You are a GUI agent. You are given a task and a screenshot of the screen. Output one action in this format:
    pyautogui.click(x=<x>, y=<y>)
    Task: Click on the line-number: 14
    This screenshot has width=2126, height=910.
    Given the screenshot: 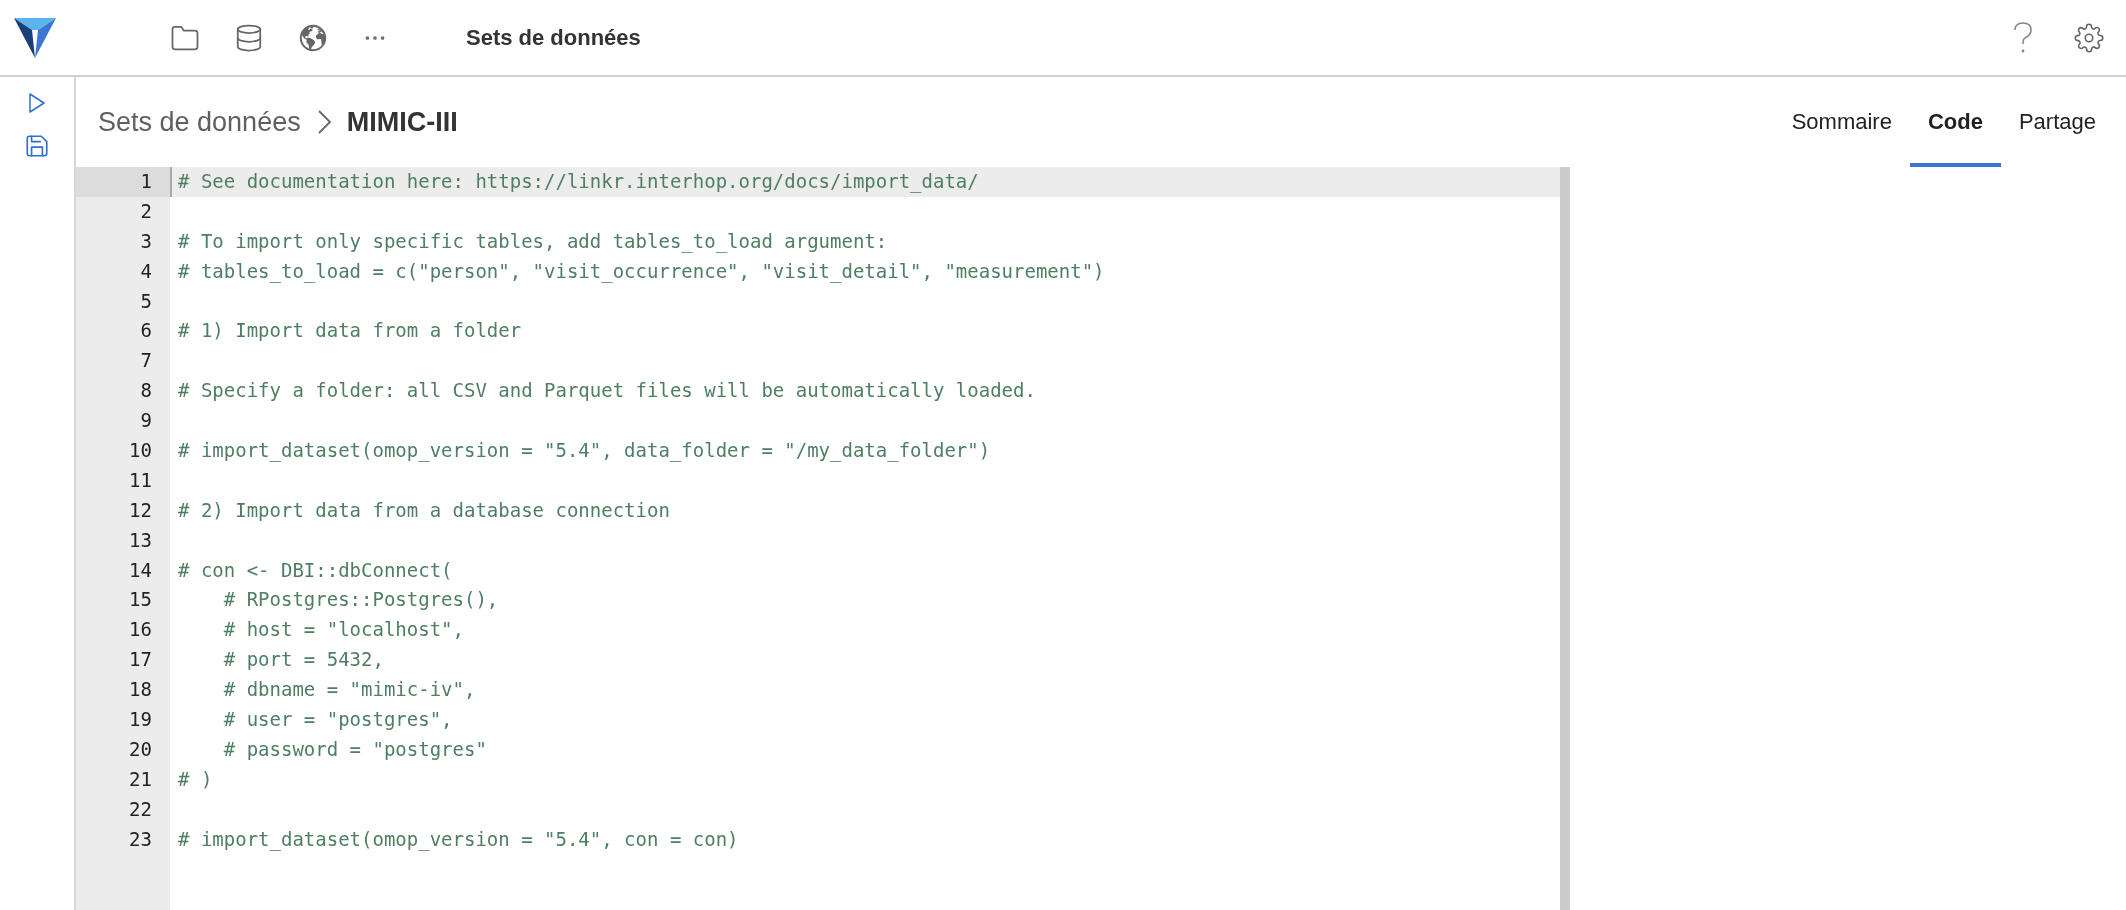 What is the action you would take?
    pyautogui.click(x=140, y=570)
    